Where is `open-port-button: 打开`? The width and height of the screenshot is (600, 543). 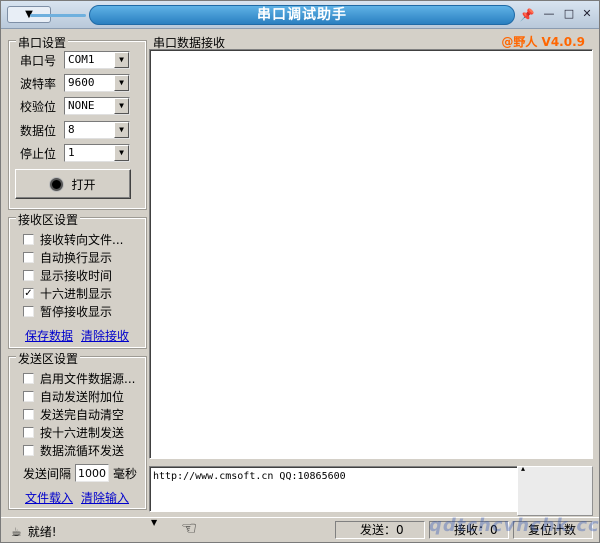
open-port-button: 打开 is located at coordinates (73, 184).